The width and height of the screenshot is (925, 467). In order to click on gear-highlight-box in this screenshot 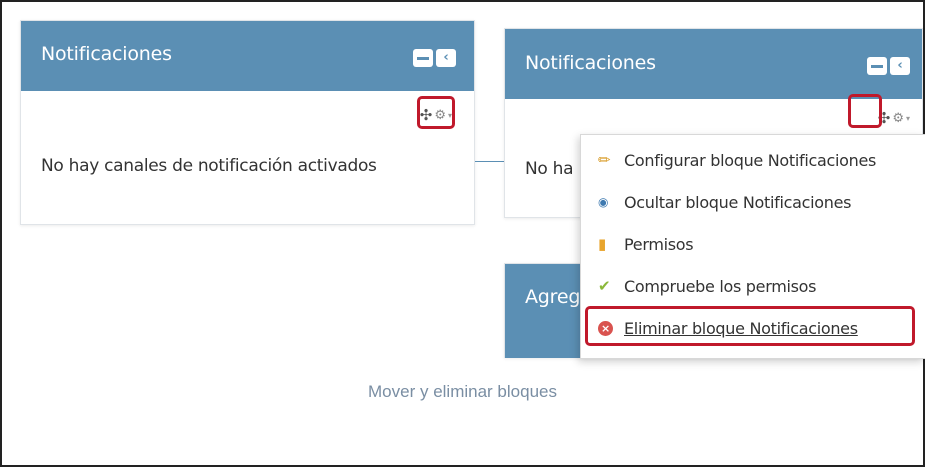, I will do `click(436, 112)`.